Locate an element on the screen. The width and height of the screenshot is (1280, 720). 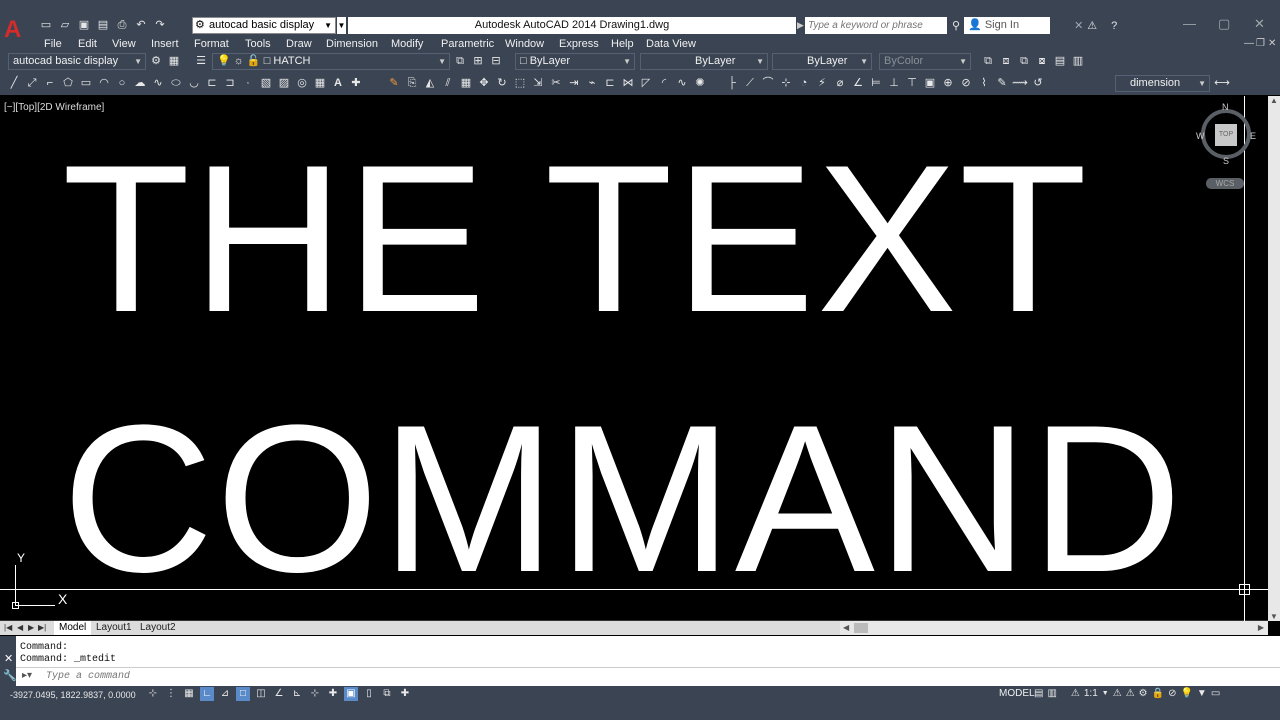
dimension-text-edit-icon: ⟿ is located at coordinates (1020, 83).